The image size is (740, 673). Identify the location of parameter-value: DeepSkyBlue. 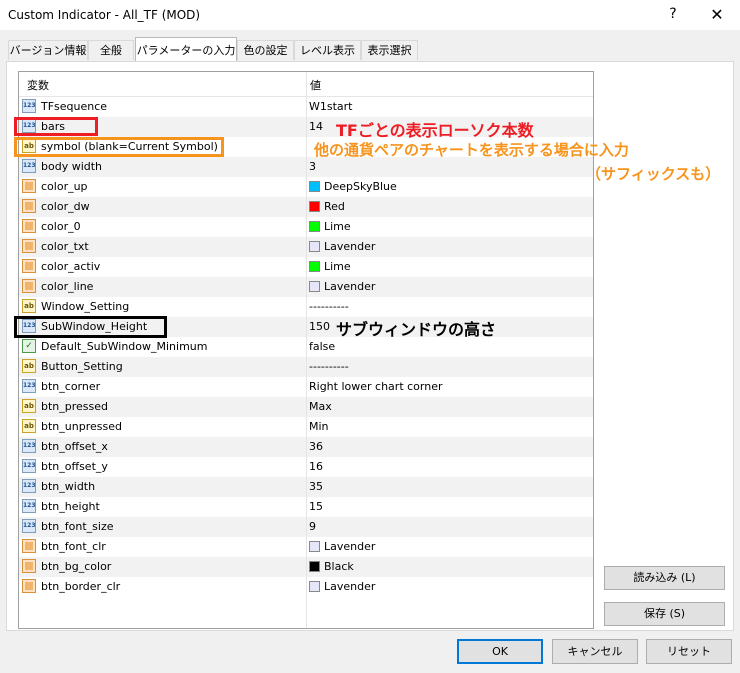
(353, 186).